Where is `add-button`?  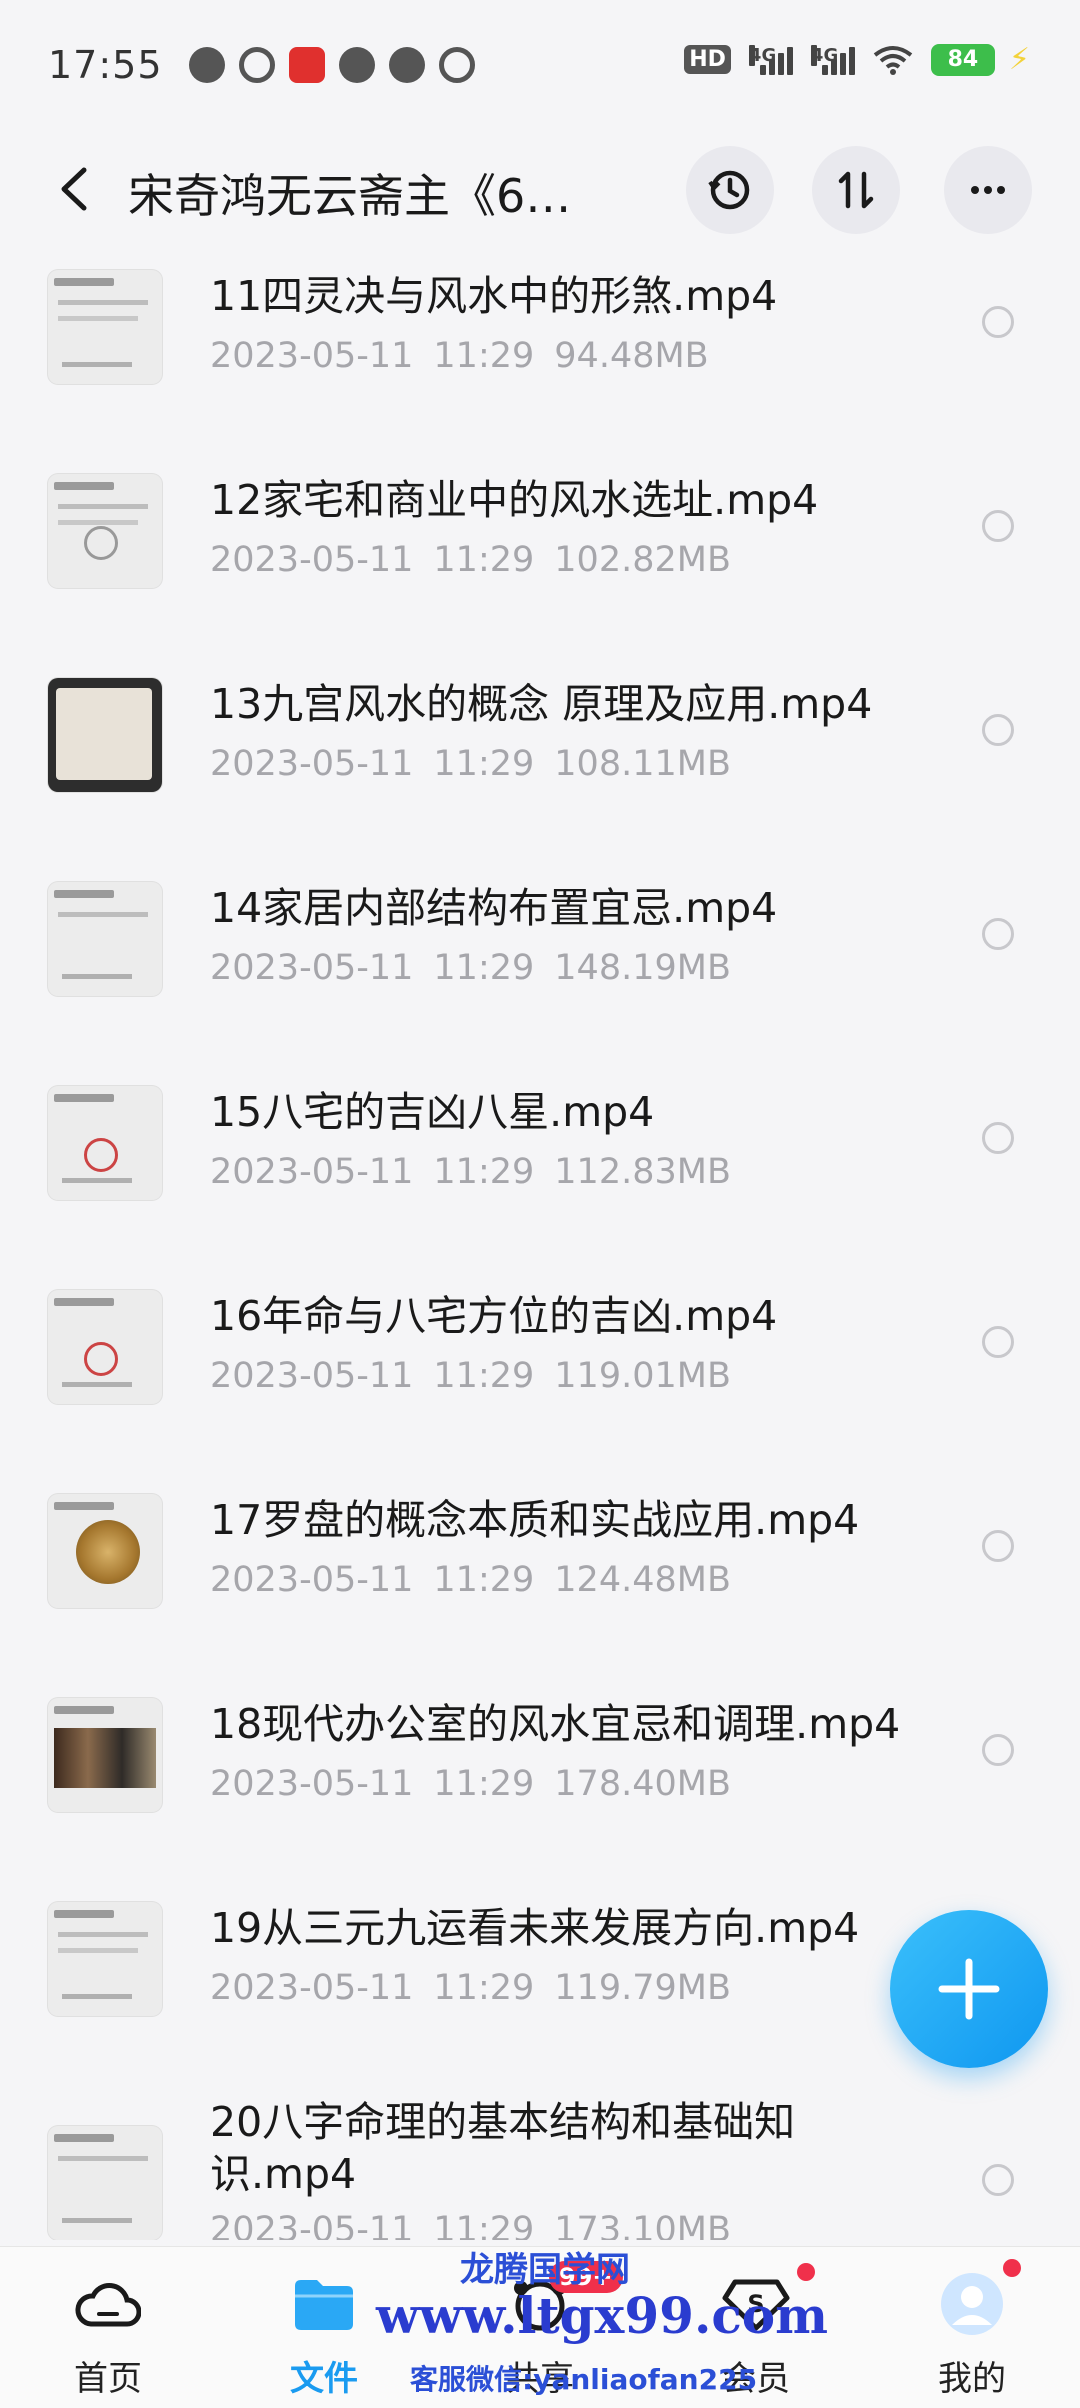
add-button is located at coordinates (969, 1989).